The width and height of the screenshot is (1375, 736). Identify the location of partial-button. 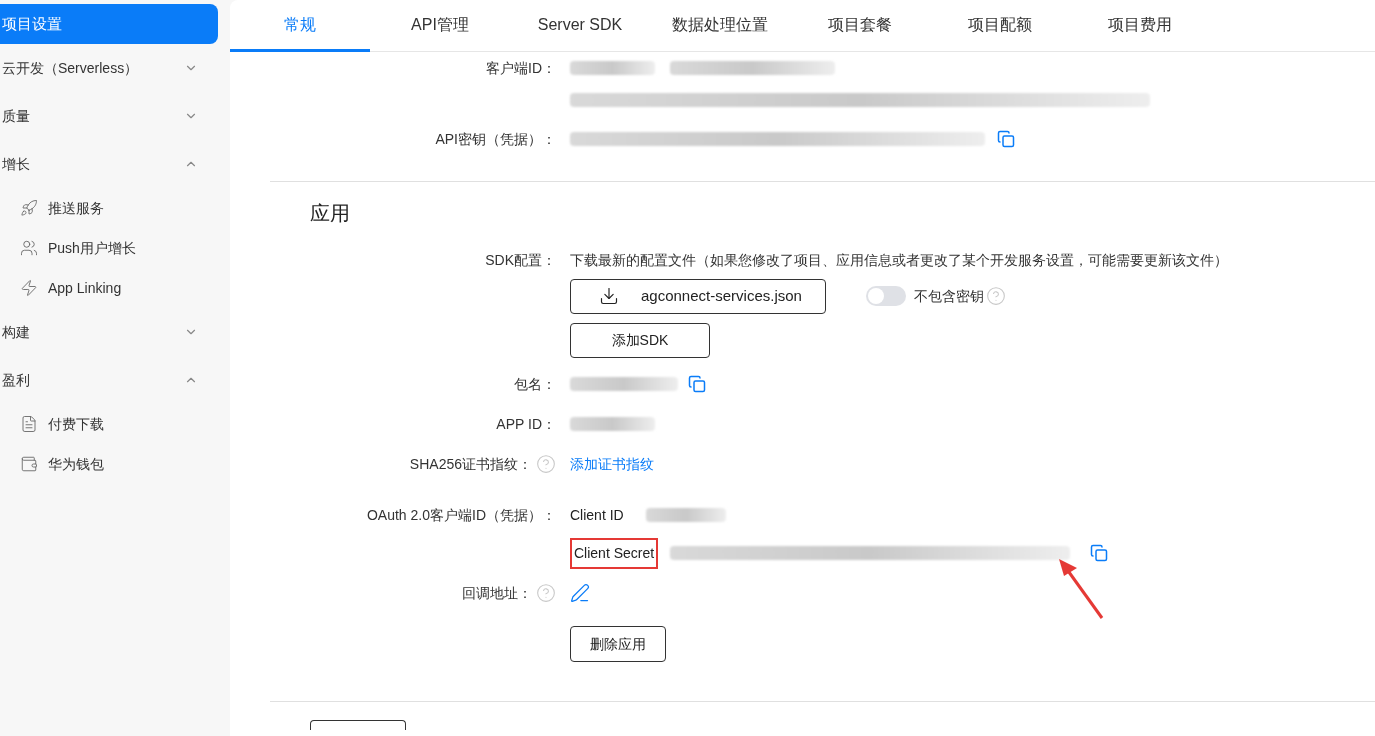
(358, 725).